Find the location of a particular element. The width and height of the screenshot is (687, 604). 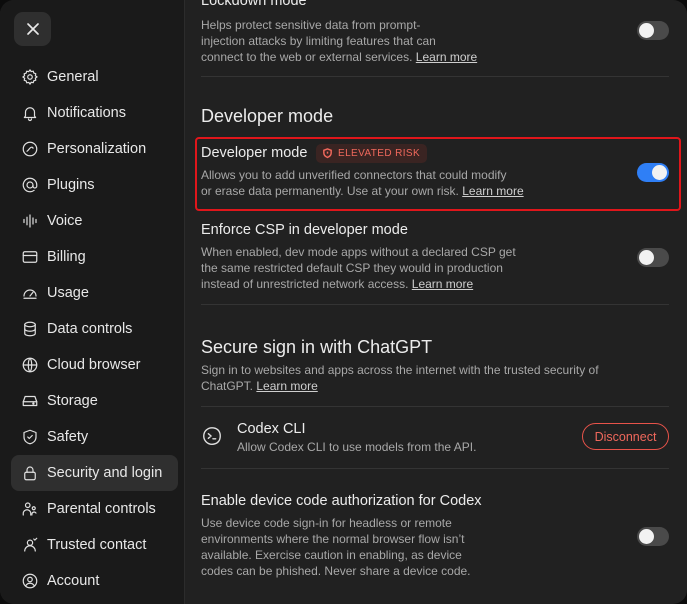

lock-icon is located at coordinates (30, 473).